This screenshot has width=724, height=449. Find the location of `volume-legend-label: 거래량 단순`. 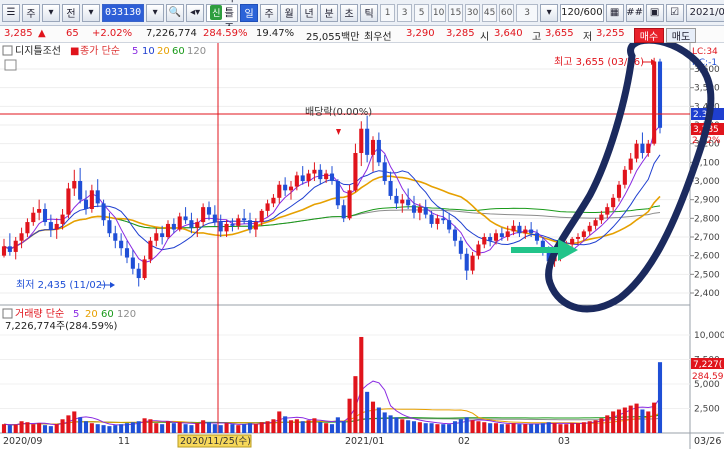

volume-legend-label: 거래량 단순 is located at coordinates (39, 314).